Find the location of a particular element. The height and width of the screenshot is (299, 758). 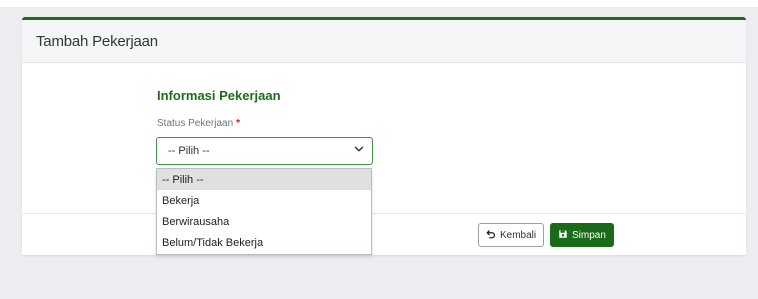

section-title: Informasi Pekerjaan is located at coordinates (219, 95).